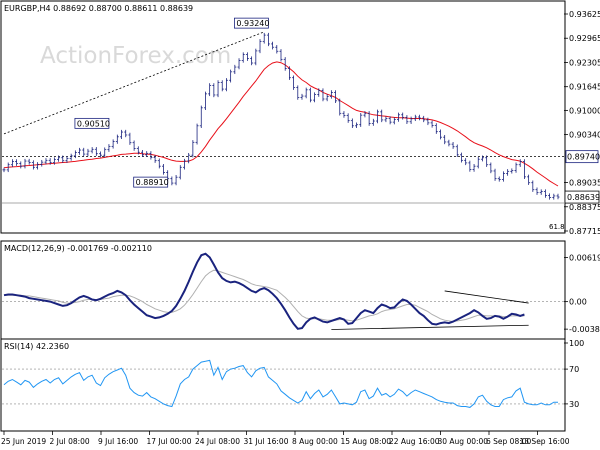 The height and width of the screenshot is (450, 600). Describe the element at coordinates (584, 329) in the screenshot. I see `macd-tick-label: -0.00385` at that location.